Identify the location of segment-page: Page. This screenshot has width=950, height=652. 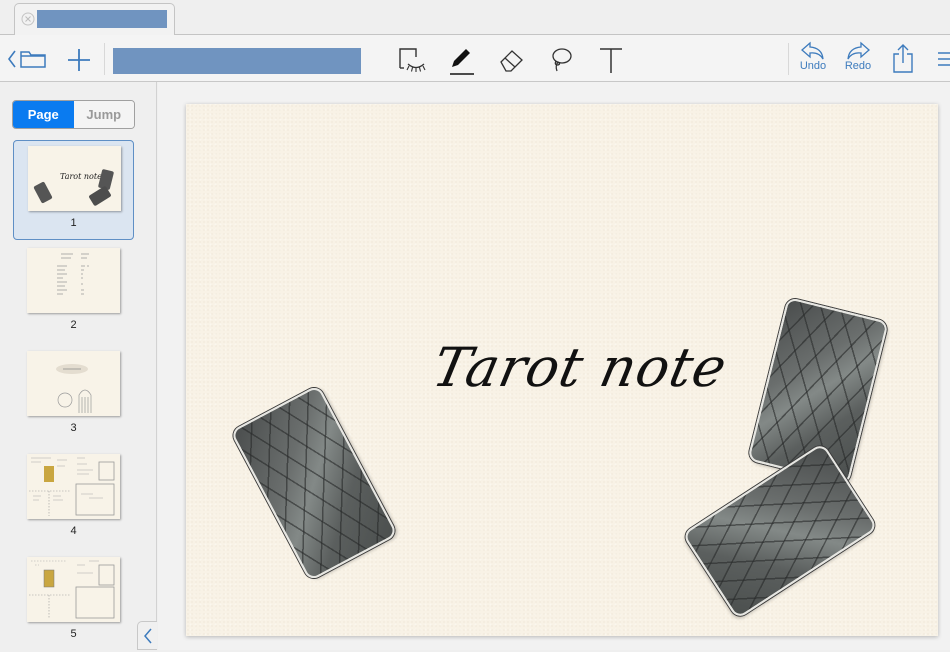
(43, 114).